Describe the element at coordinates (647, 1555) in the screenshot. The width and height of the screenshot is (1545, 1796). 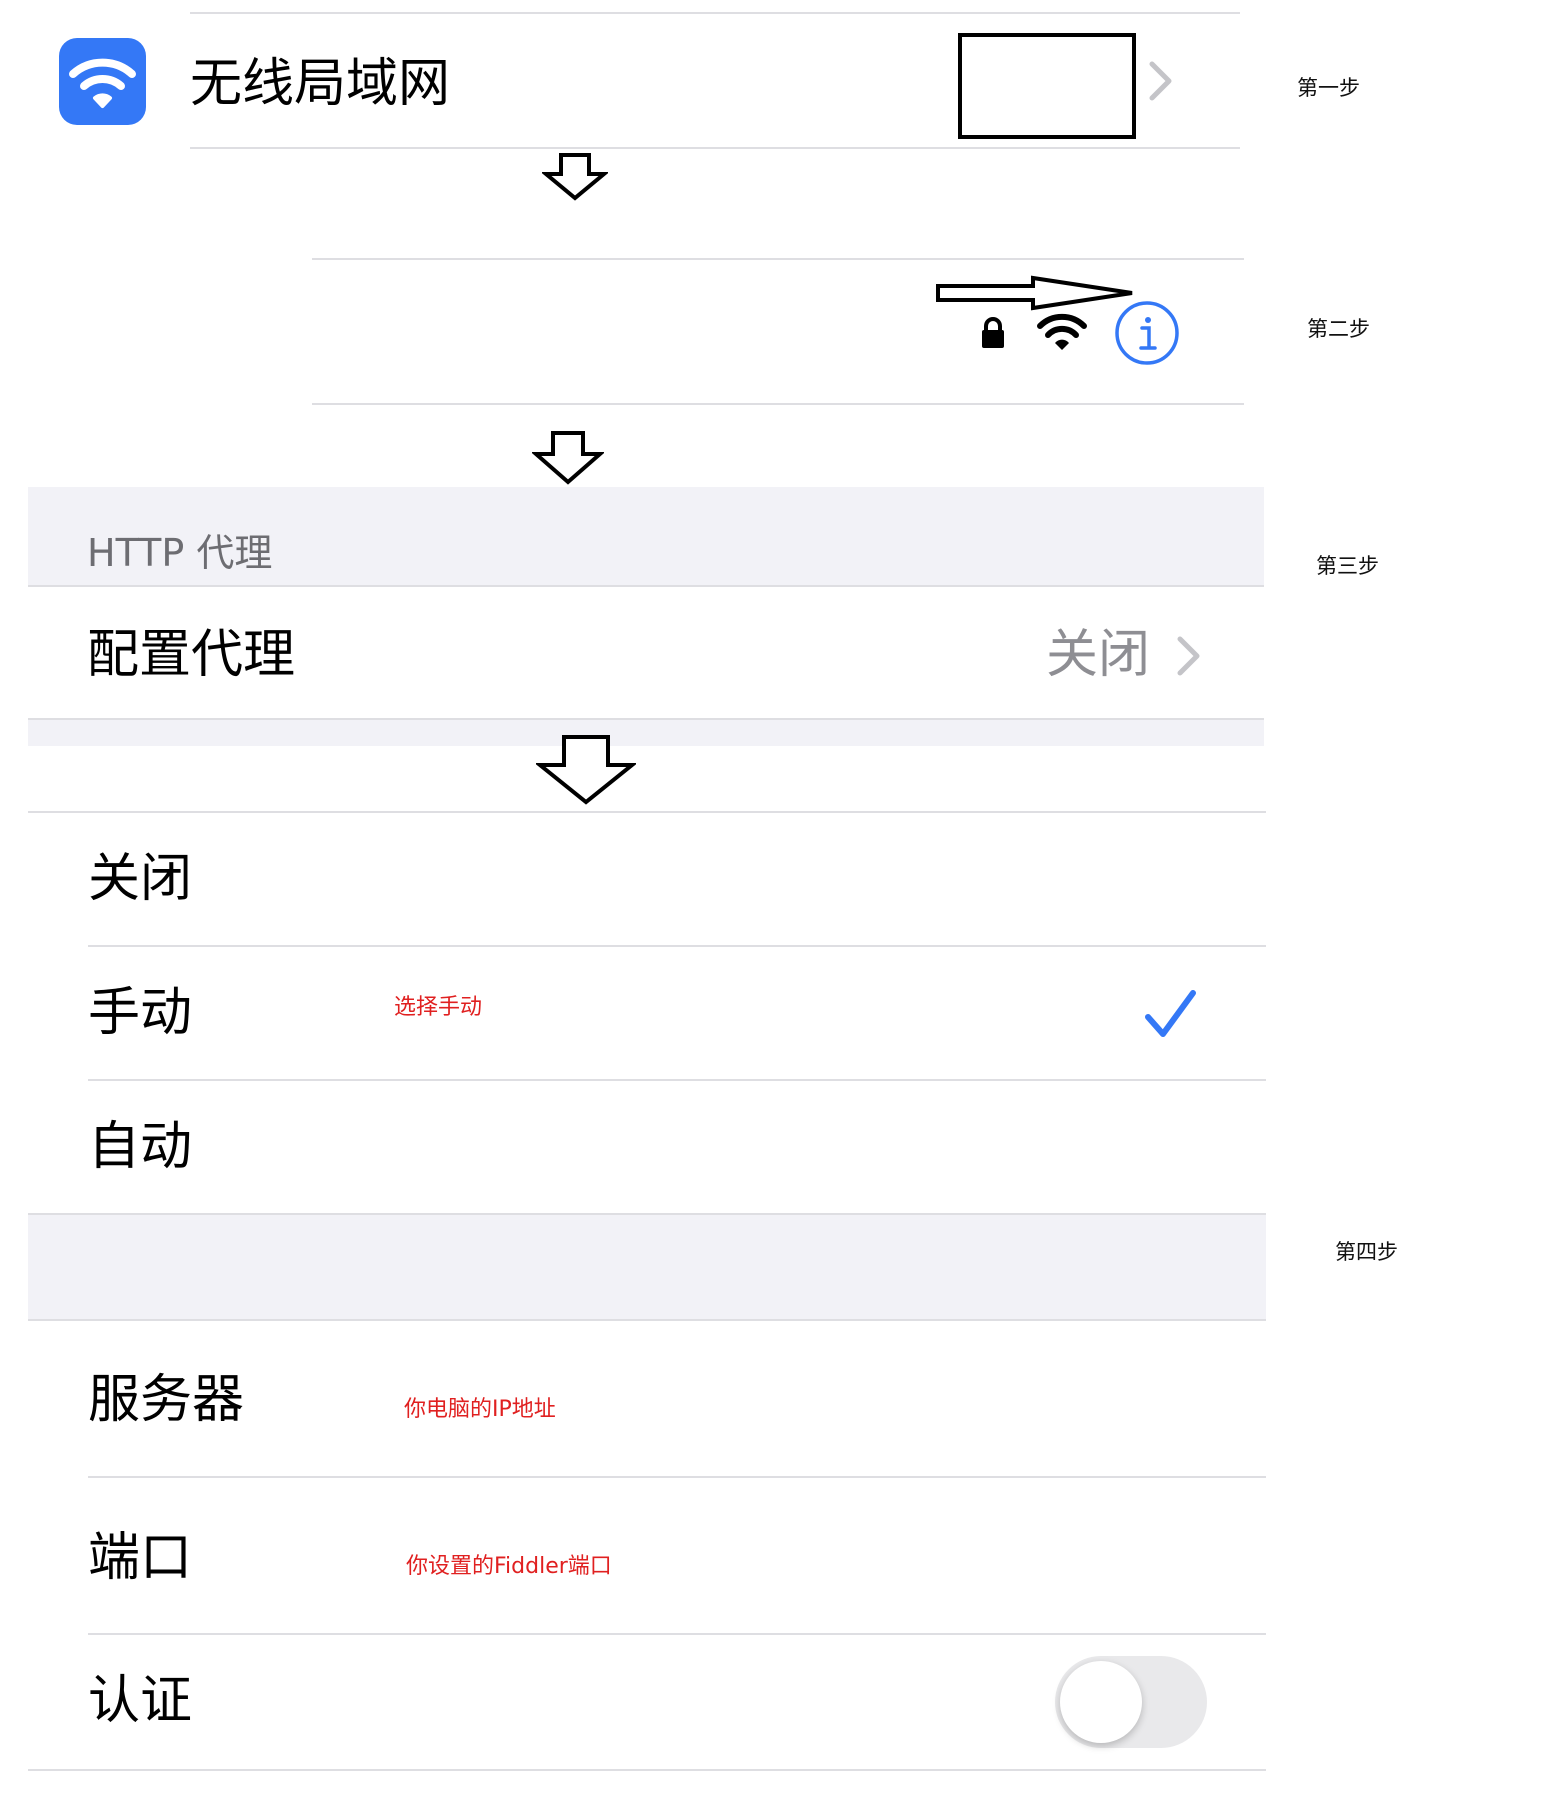
I see `port-row: 端口 你设置的Fiddler端口` at that location.